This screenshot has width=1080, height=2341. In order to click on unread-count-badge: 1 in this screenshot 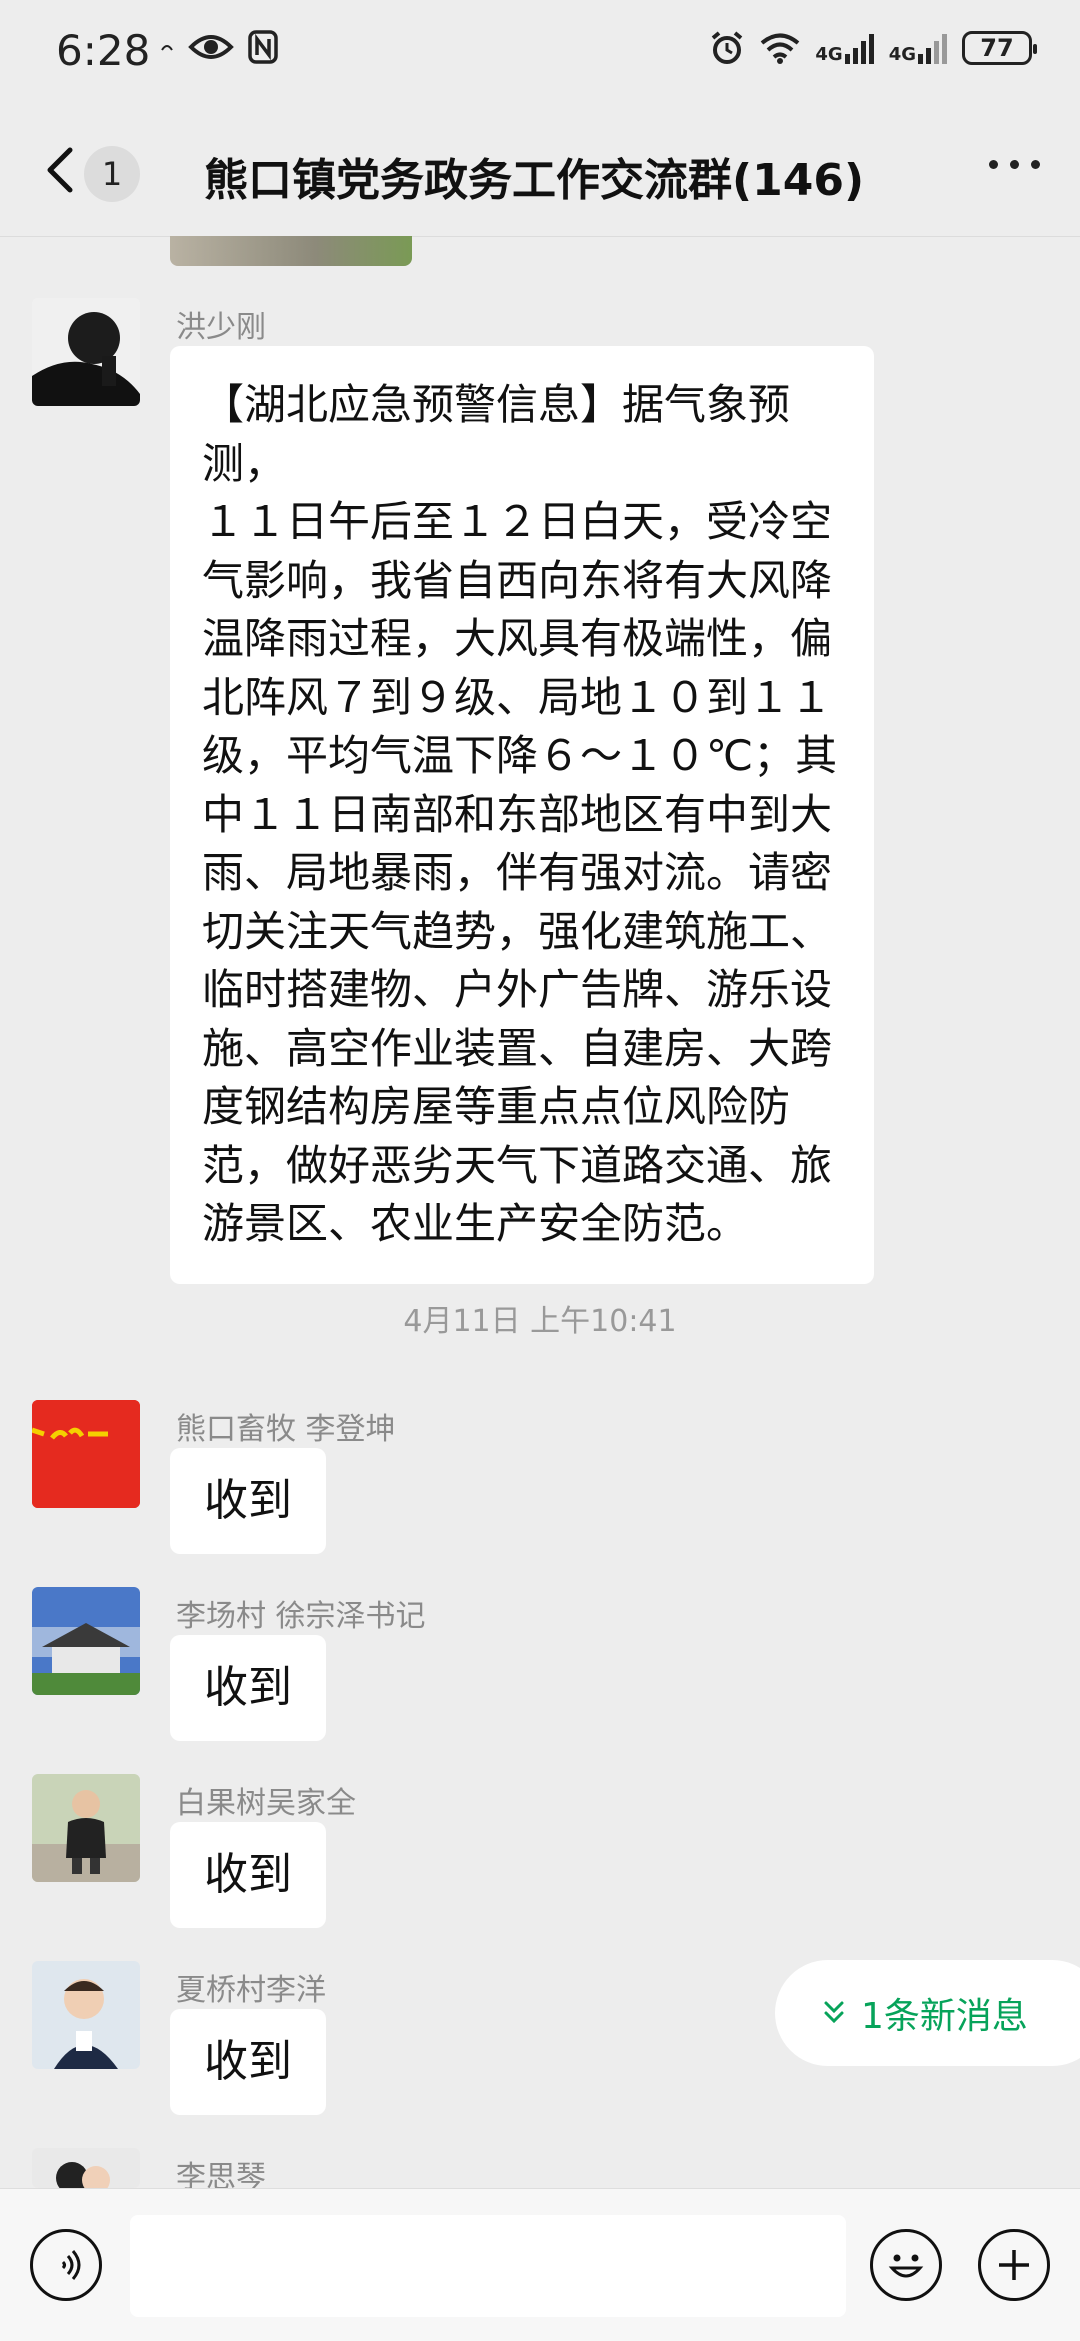, I will do `click(112, 174)`.